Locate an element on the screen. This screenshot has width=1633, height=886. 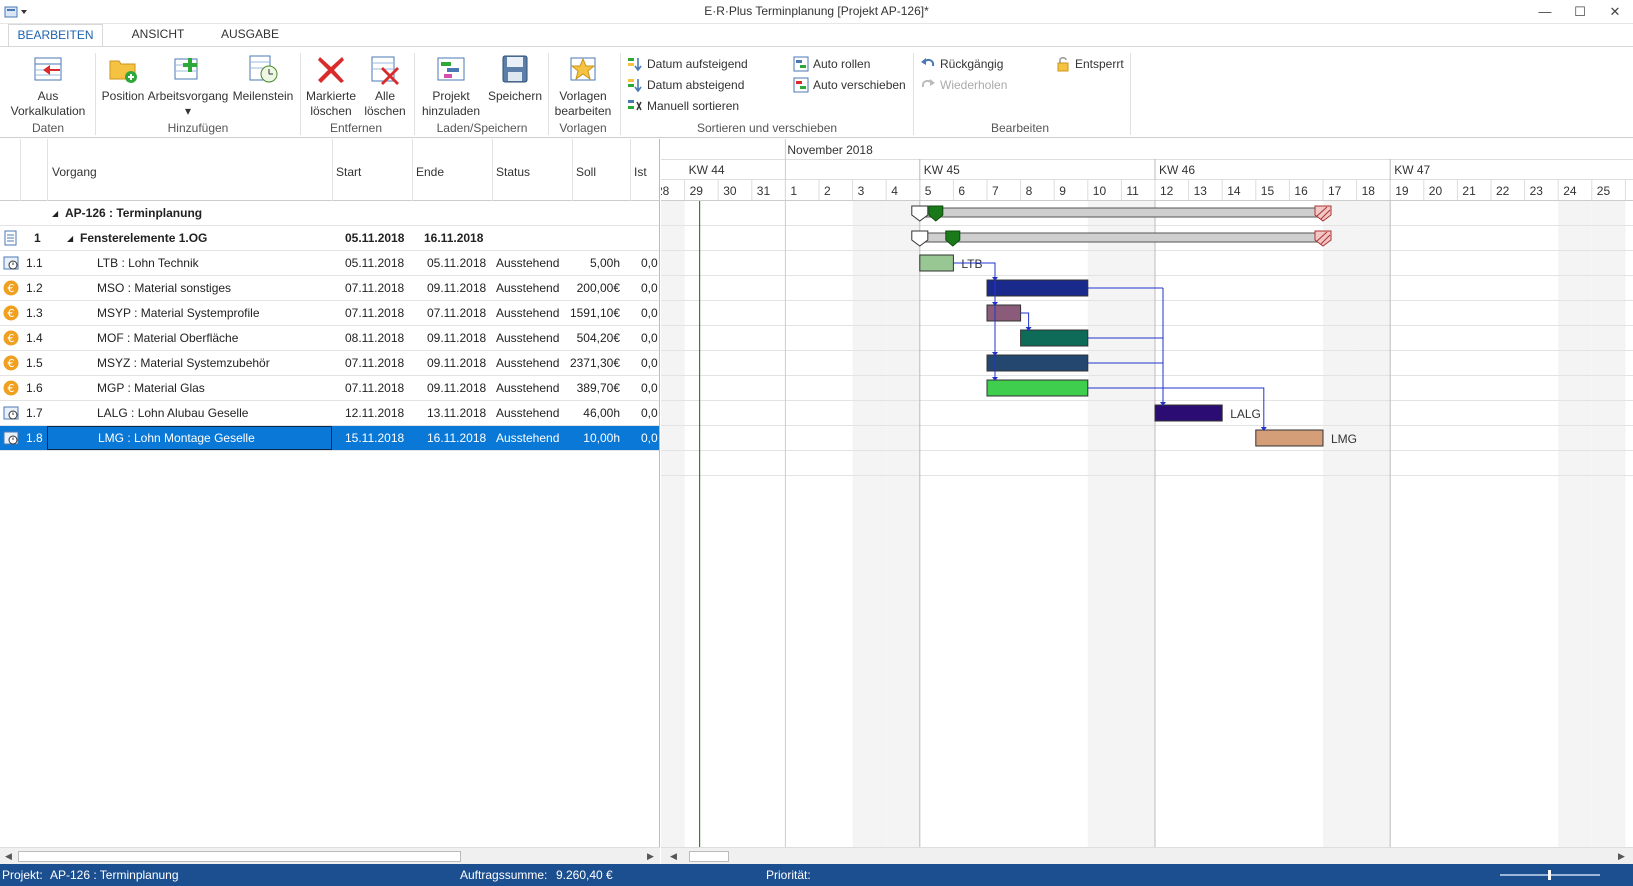
row-soll: 46,00h is located at coordinates (594, 413).